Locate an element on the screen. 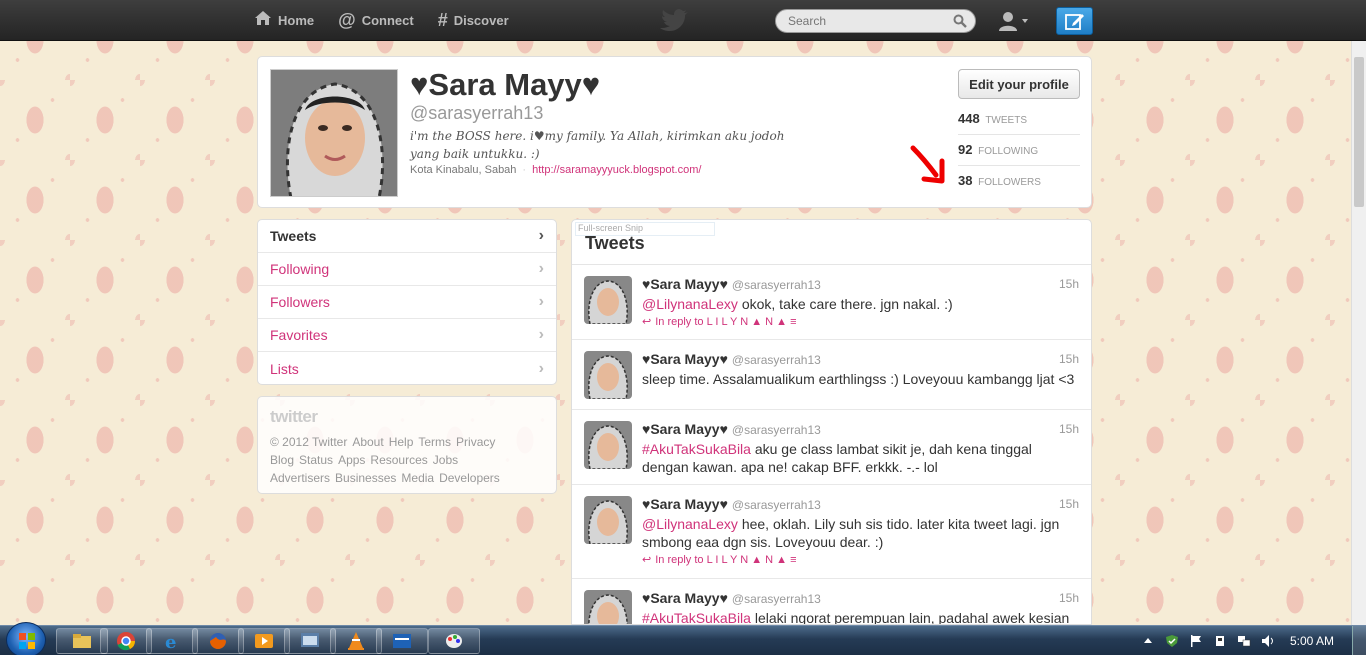  stat-following: 92 FOLLOWING is located at coordinates (1019, 150).